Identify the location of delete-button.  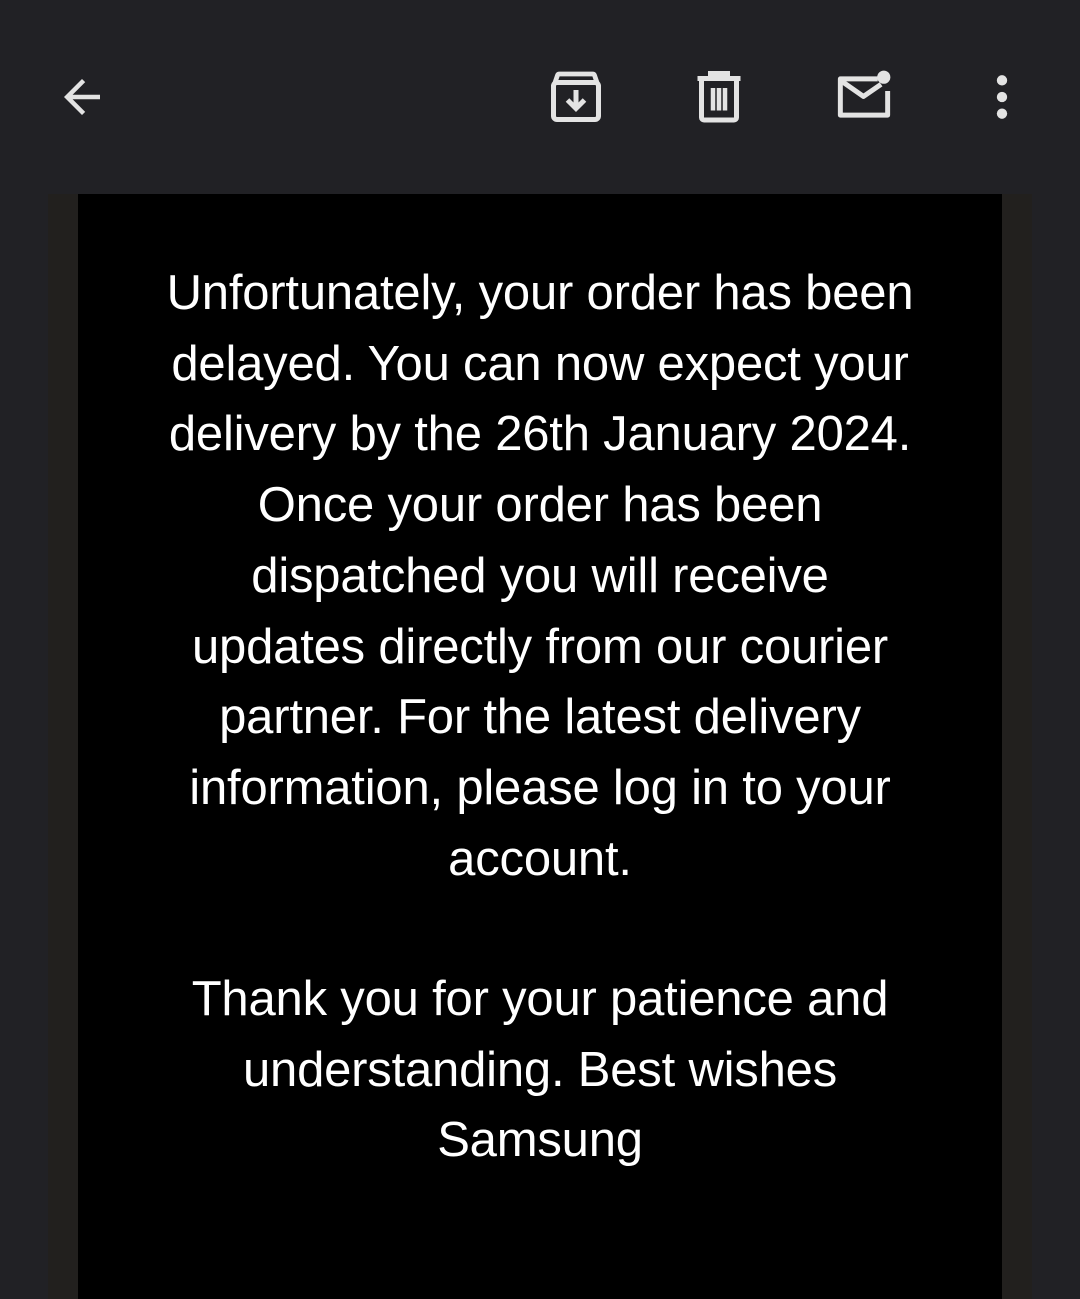
(719, 97).